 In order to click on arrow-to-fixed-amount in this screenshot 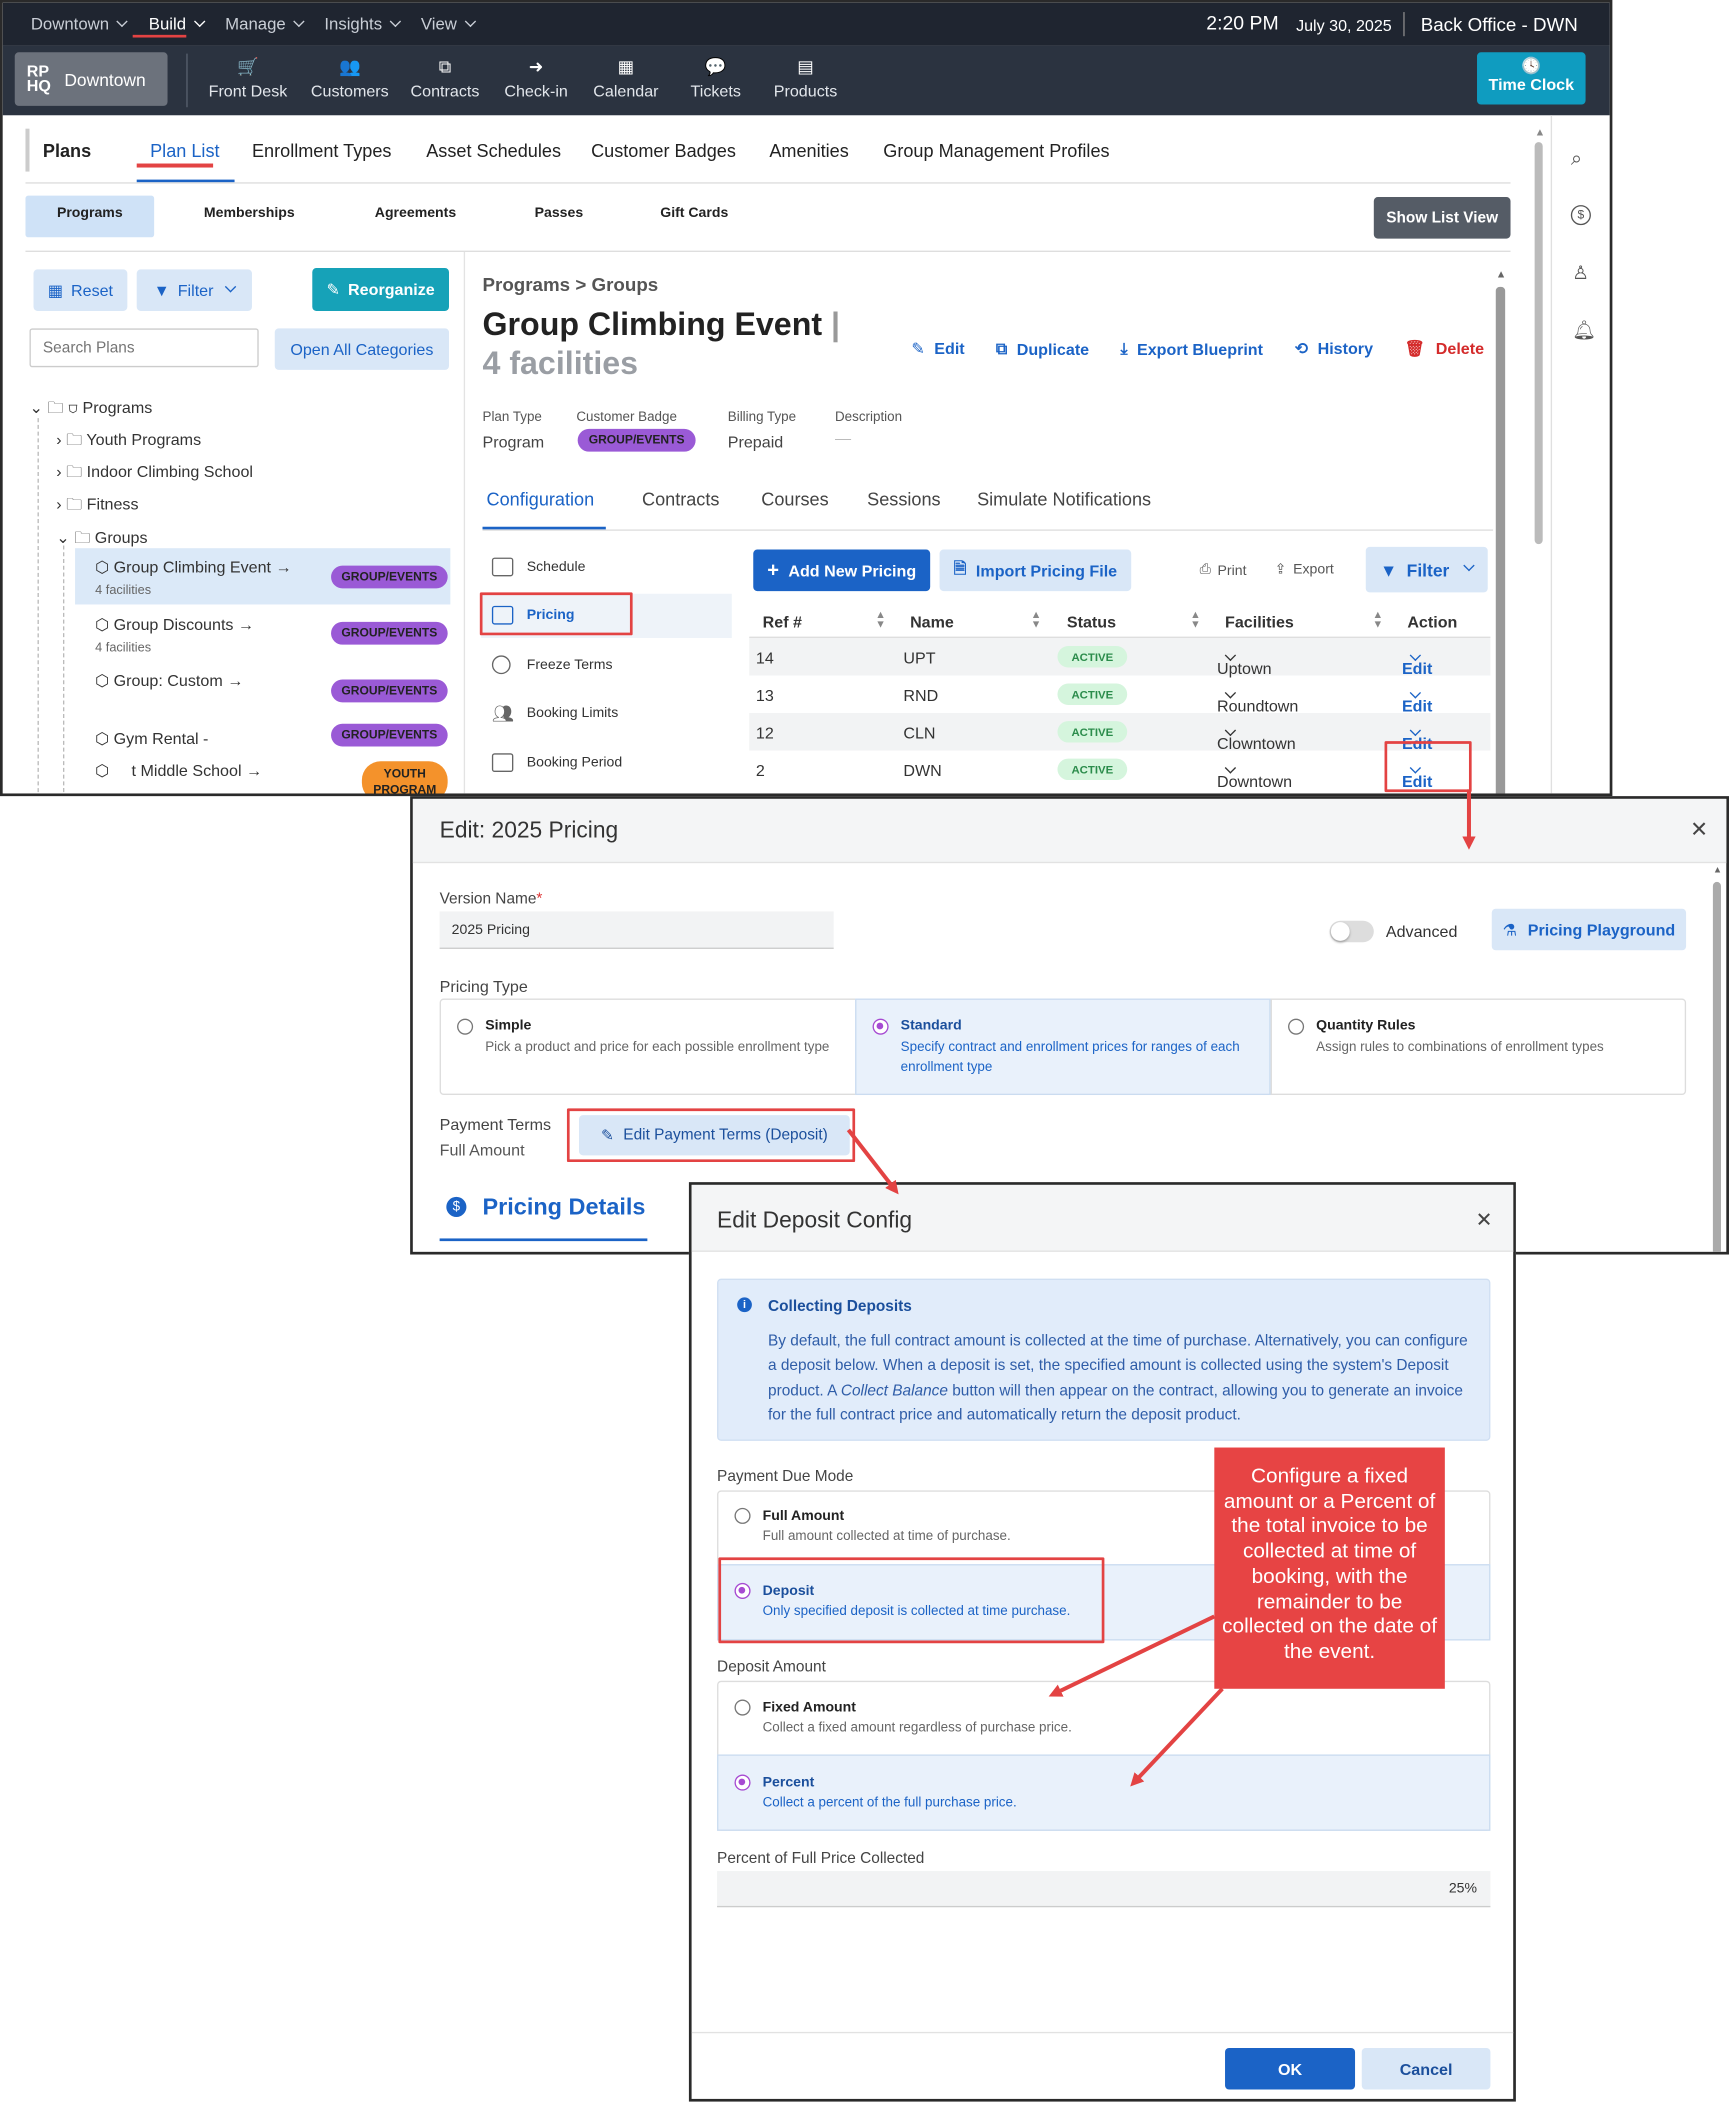, I will do `click(1132, 1655)`.